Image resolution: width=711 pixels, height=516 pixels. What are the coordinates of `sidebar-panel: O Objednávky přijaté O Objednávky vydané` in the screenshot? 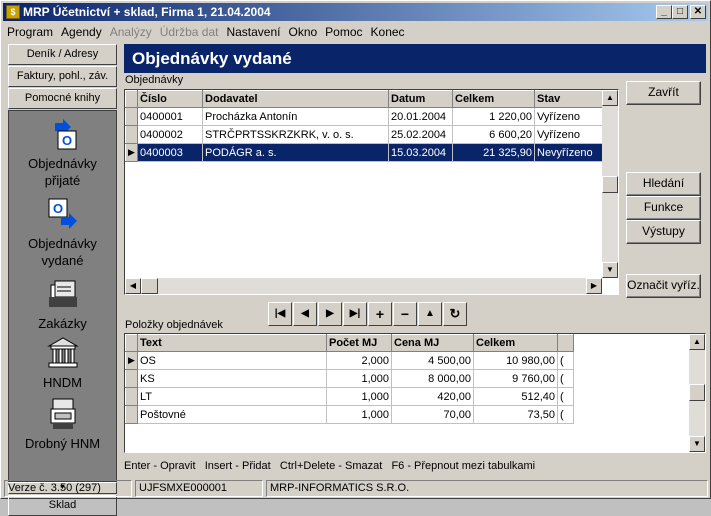 It's located at (62, 296).